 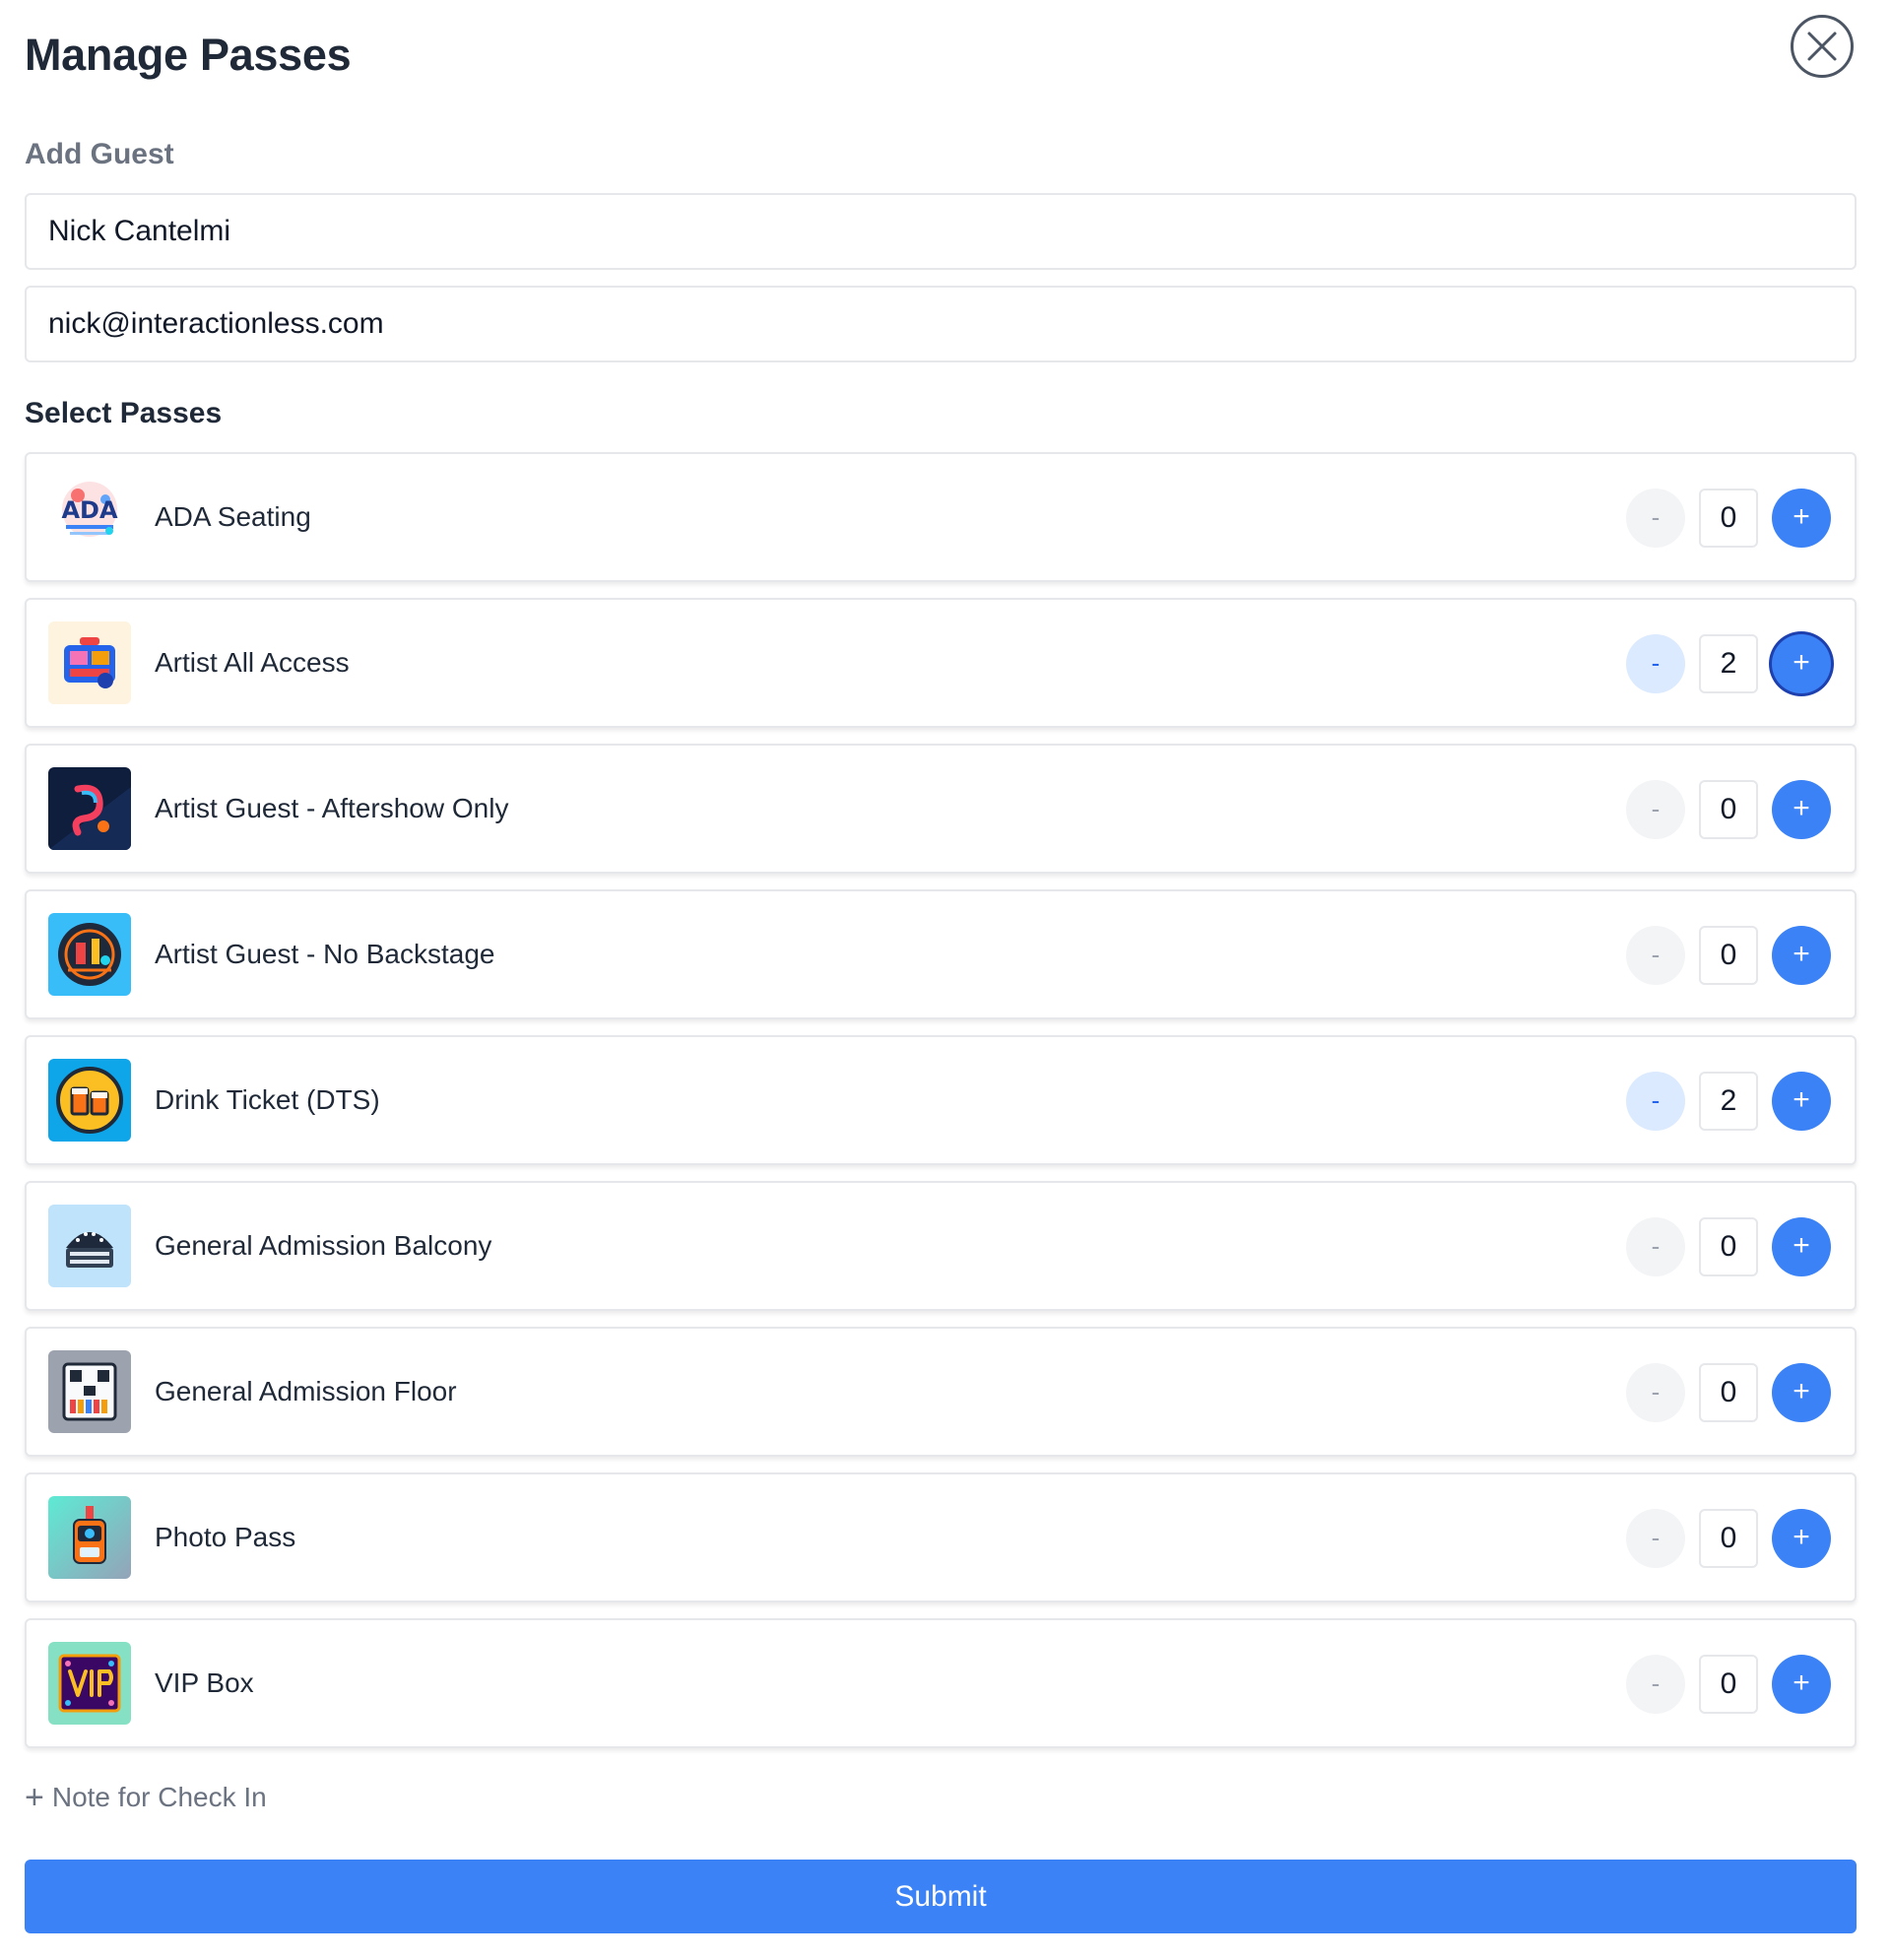 I want to click on pass-name: General Admission Balcony, so click(x=323, y=1245).